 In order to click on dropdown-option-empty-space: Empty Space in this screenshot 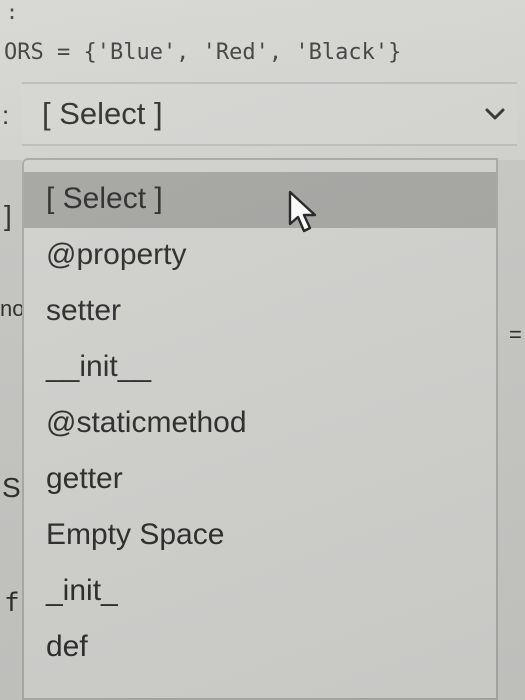, I will do `click(260, 536)`.